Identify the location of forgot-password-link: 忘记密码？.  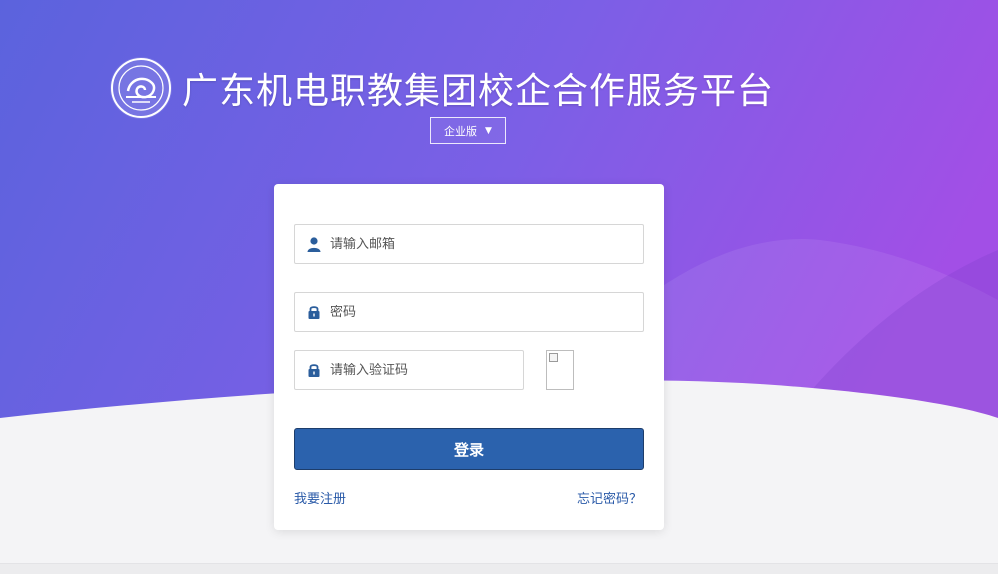
(609, 497).